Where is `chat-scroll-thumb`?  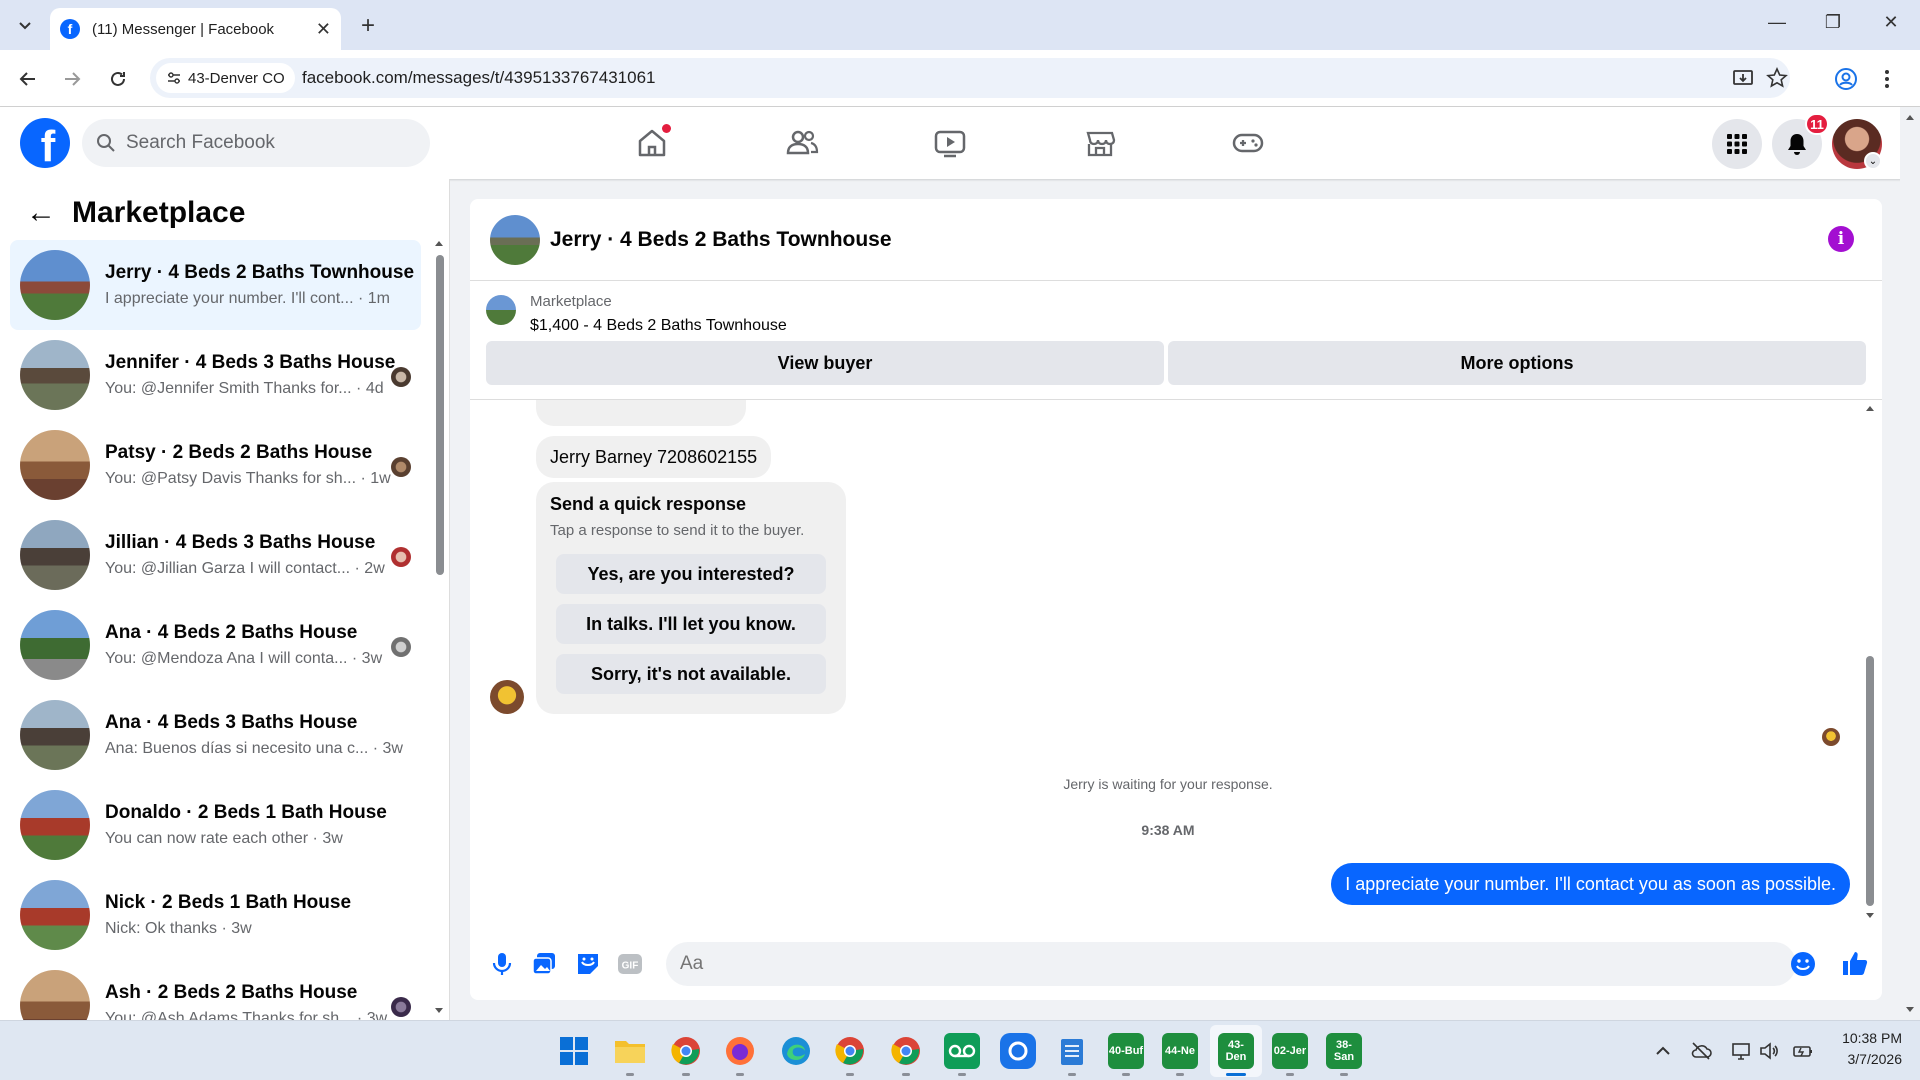 chat-scroll-thumb is located at coordinates (1870, 781).